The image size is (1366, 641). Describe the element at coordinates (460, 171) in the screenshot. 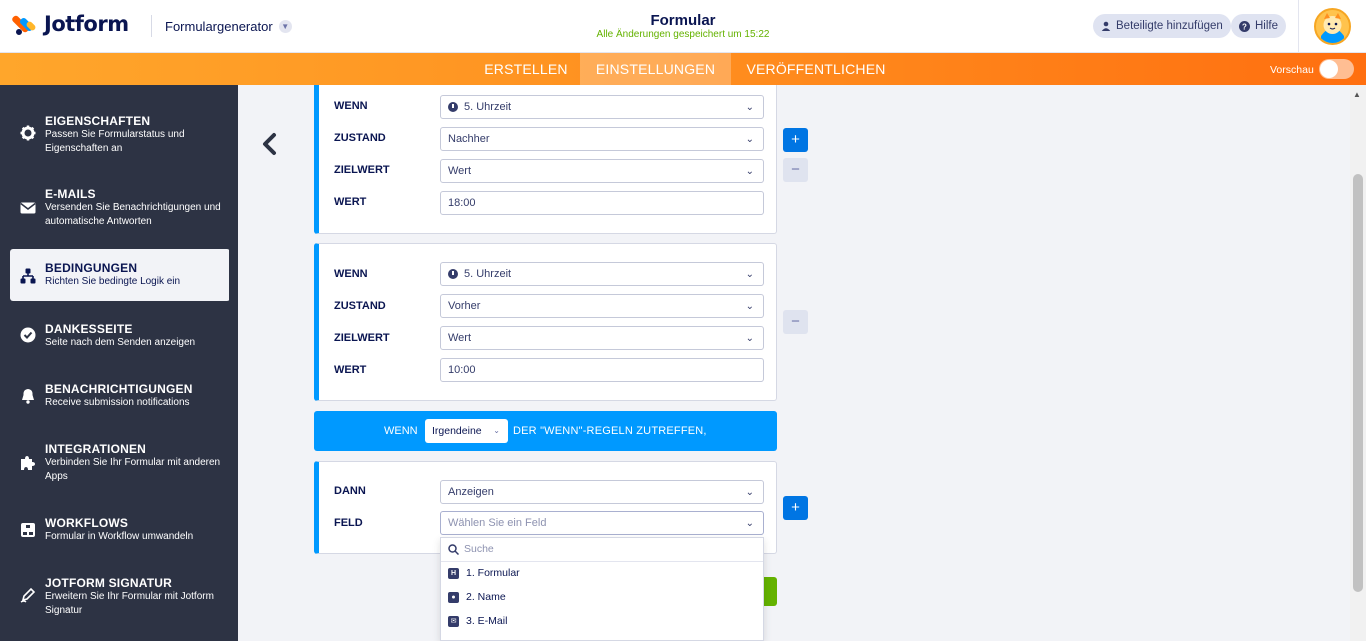

I see `zielwert-value: Wert` at that location.